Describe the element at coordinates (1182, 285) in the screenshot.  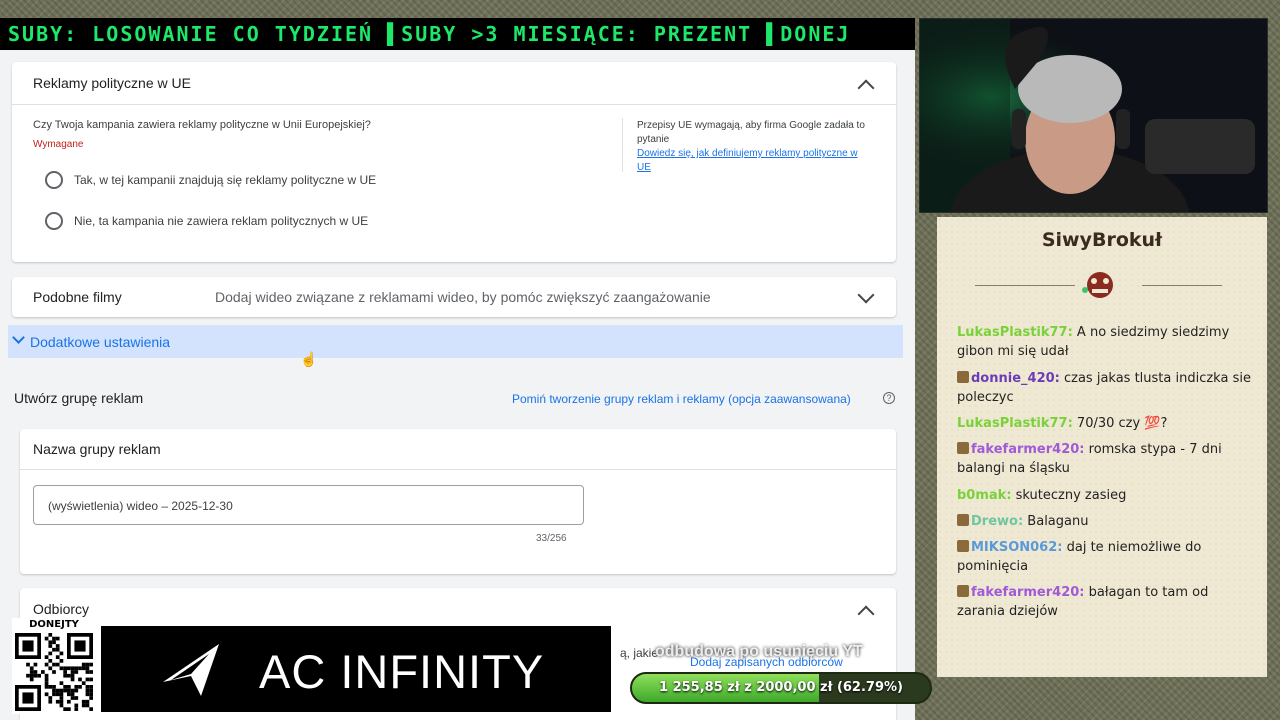
I see `chat-divider-right` at that location.